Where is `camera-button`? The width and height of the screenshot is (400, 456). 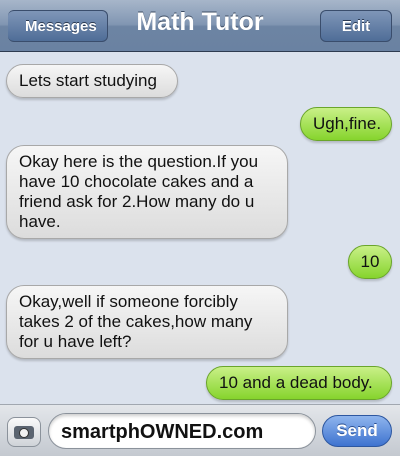
camera-button is located at coordinates (24, 432).